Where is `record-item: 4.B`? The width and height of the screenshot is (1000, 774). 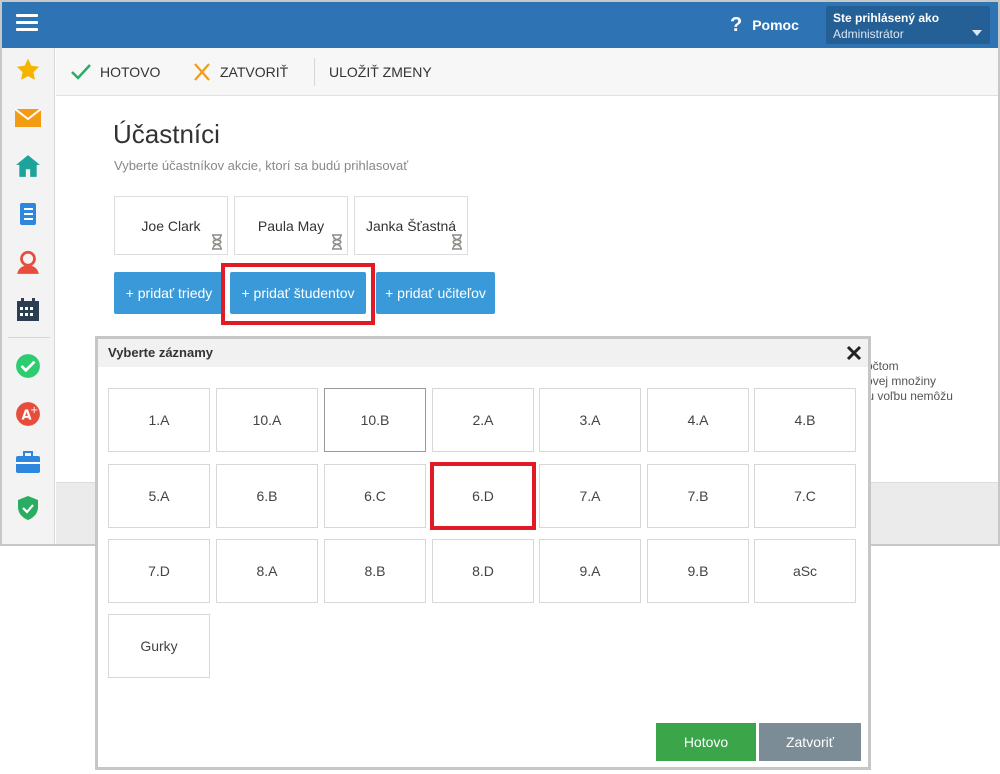
record-item: 4.B is located at coordinates (805, 420).